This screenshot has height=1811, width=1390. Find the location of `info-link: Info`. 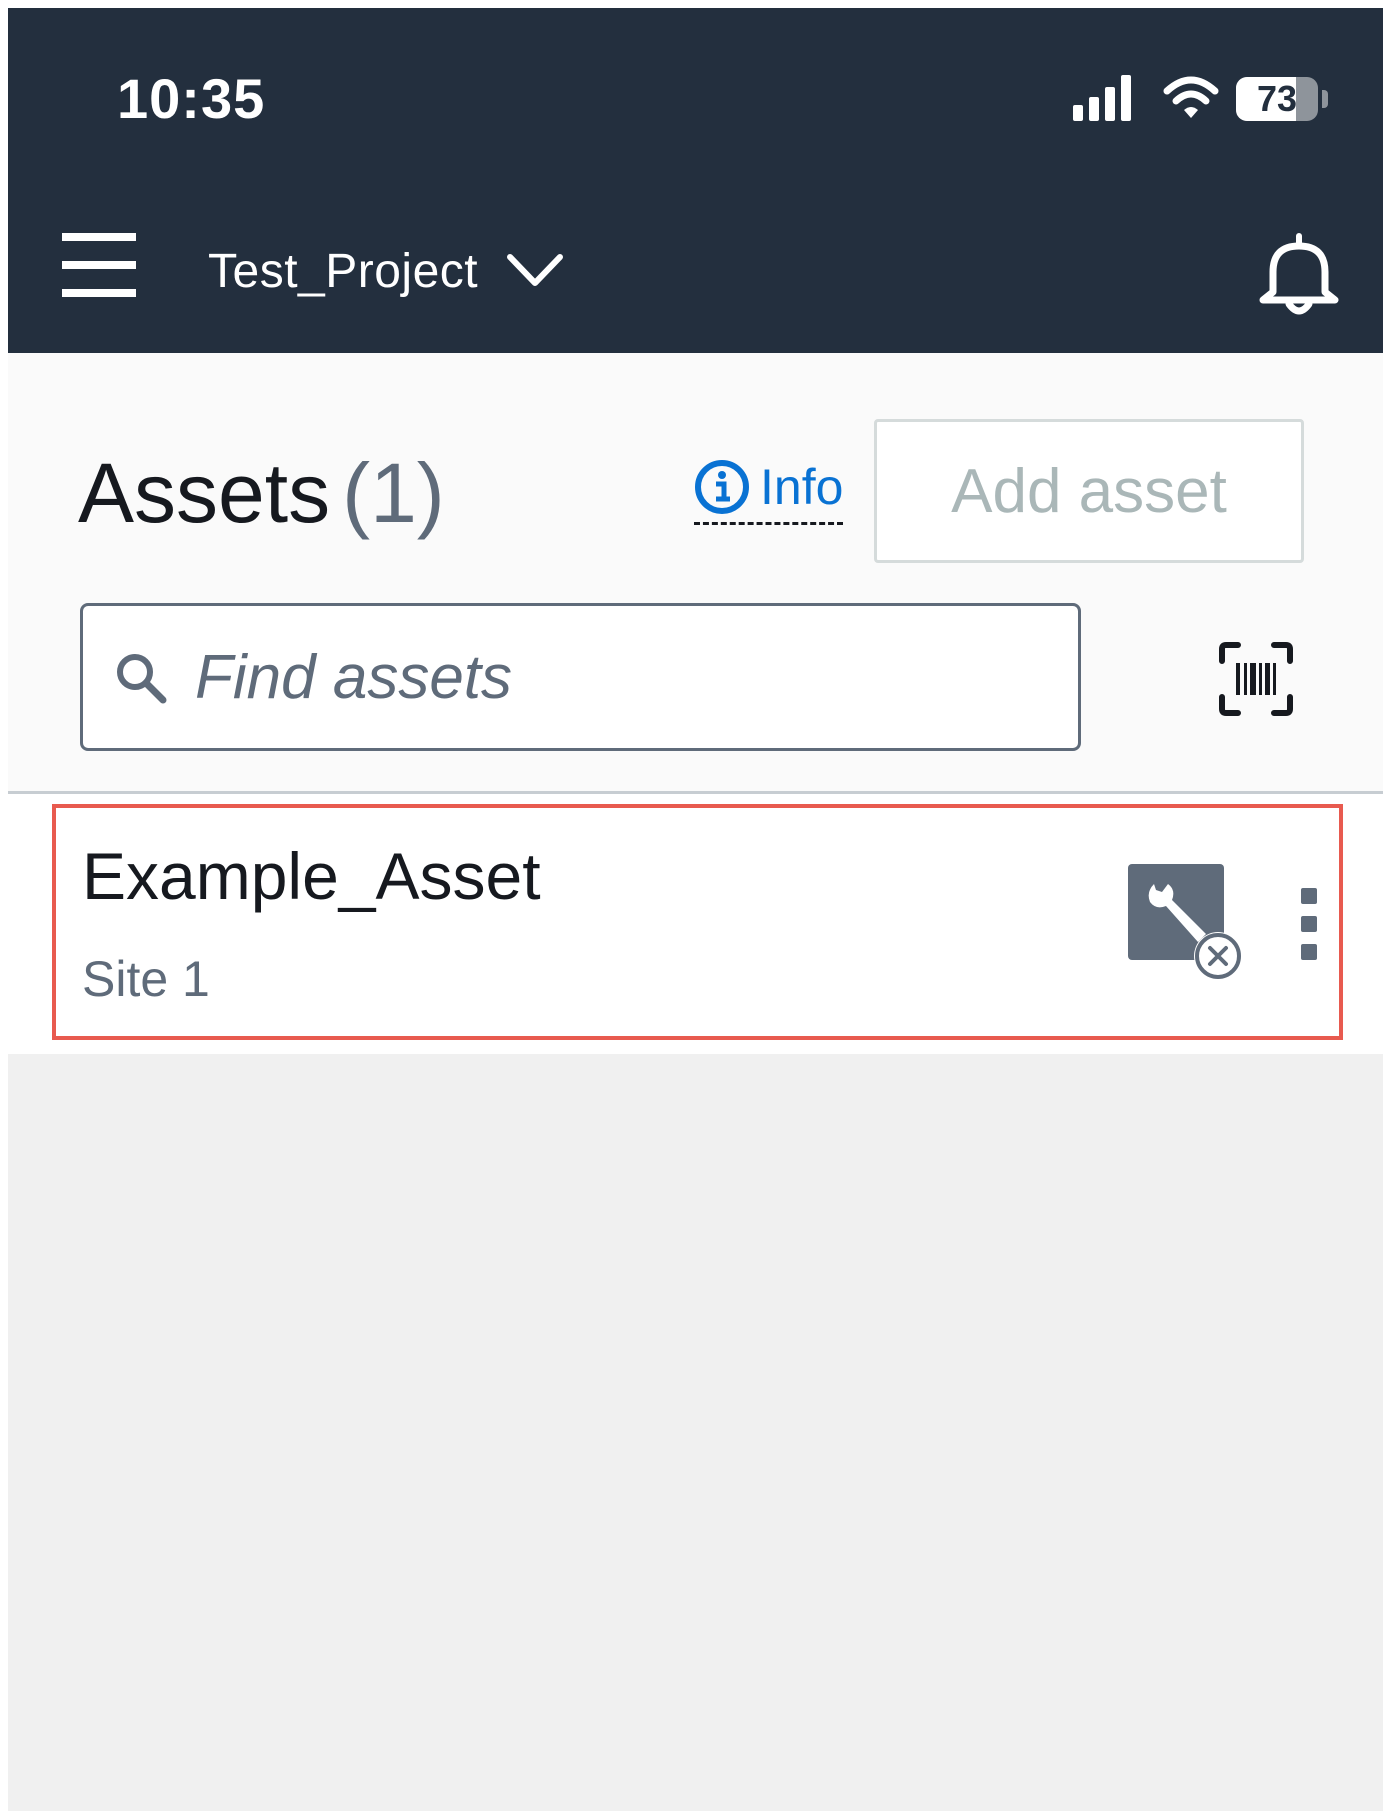

info-link: Info is located at coordinates (769, 491).